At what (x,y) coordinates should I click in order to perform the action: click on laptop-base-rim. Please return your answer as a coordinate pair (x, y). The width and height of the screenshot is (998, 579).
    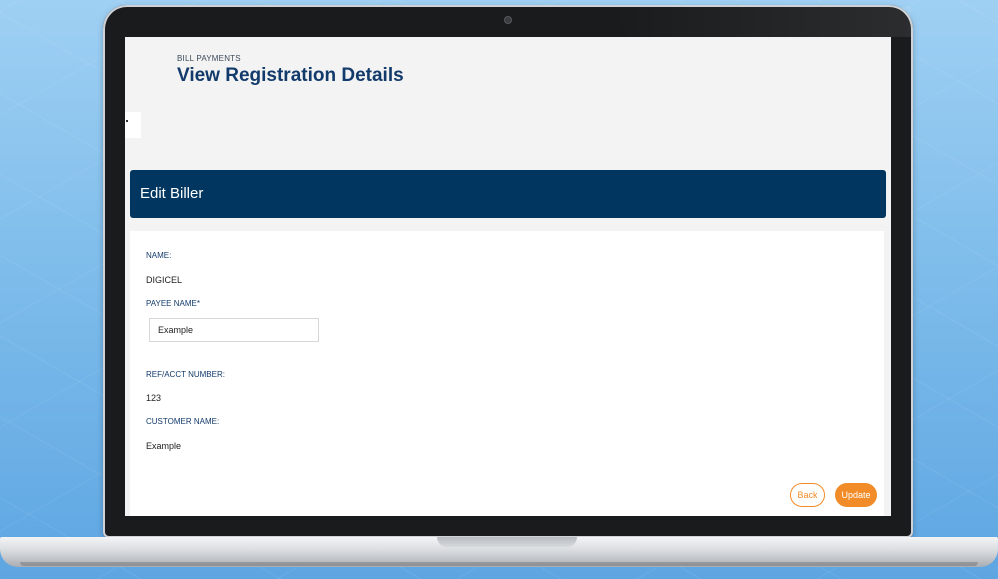
    Looking at the image, I should click on (499, 564).